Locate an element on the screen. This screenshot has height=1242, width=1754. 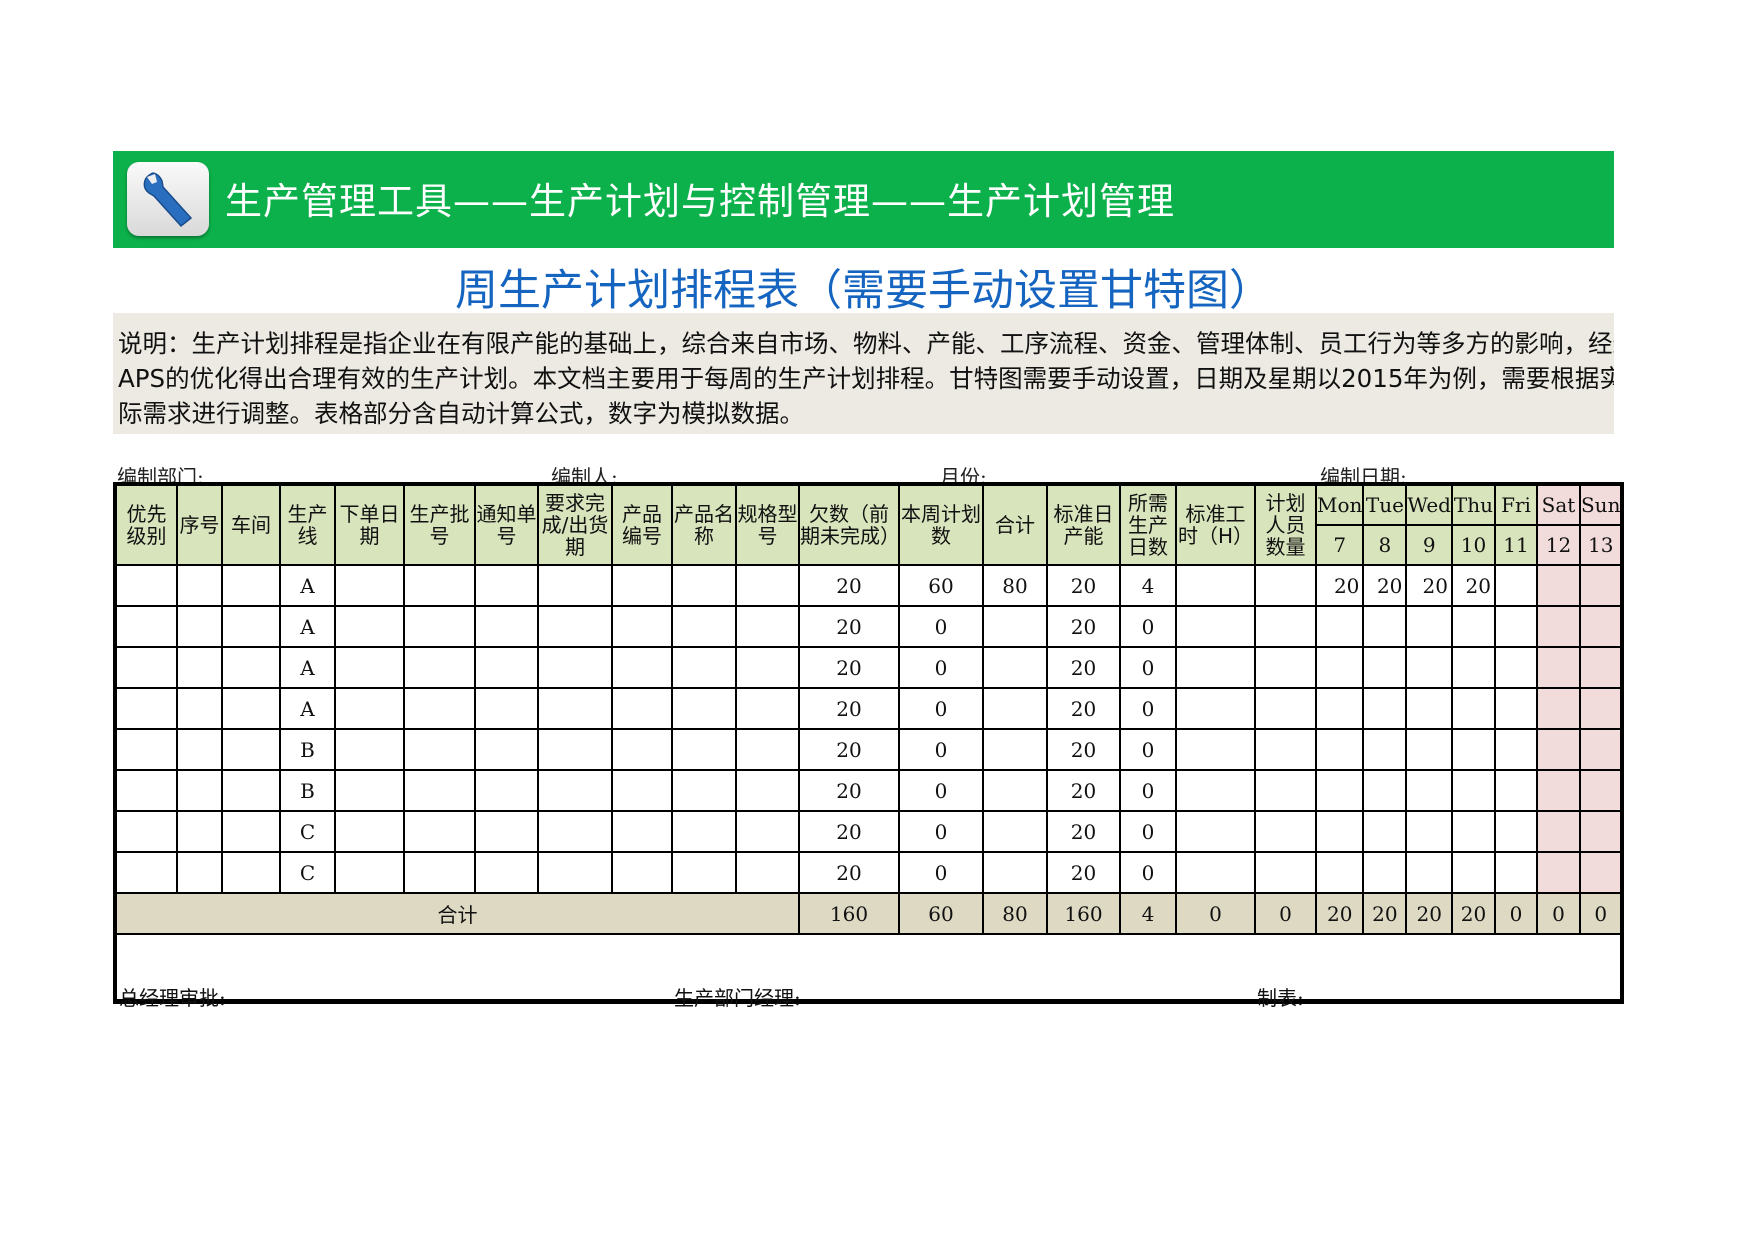
cell-total: 80 is located at coordinates (1015, 585).